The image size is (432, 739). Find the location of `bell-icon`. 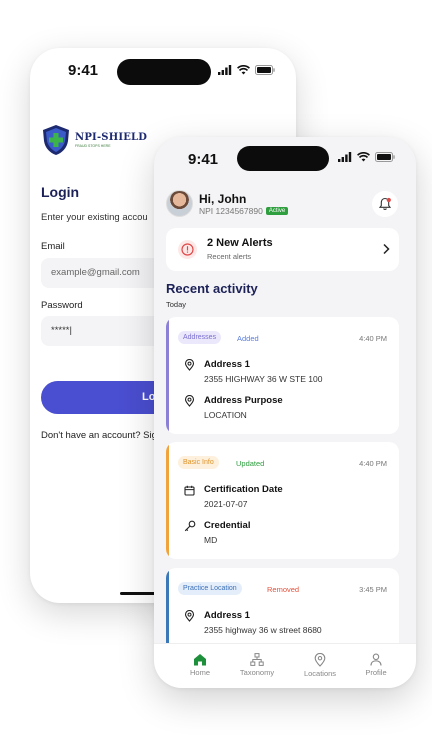

bell-icon is located at coordinates (385, 203).